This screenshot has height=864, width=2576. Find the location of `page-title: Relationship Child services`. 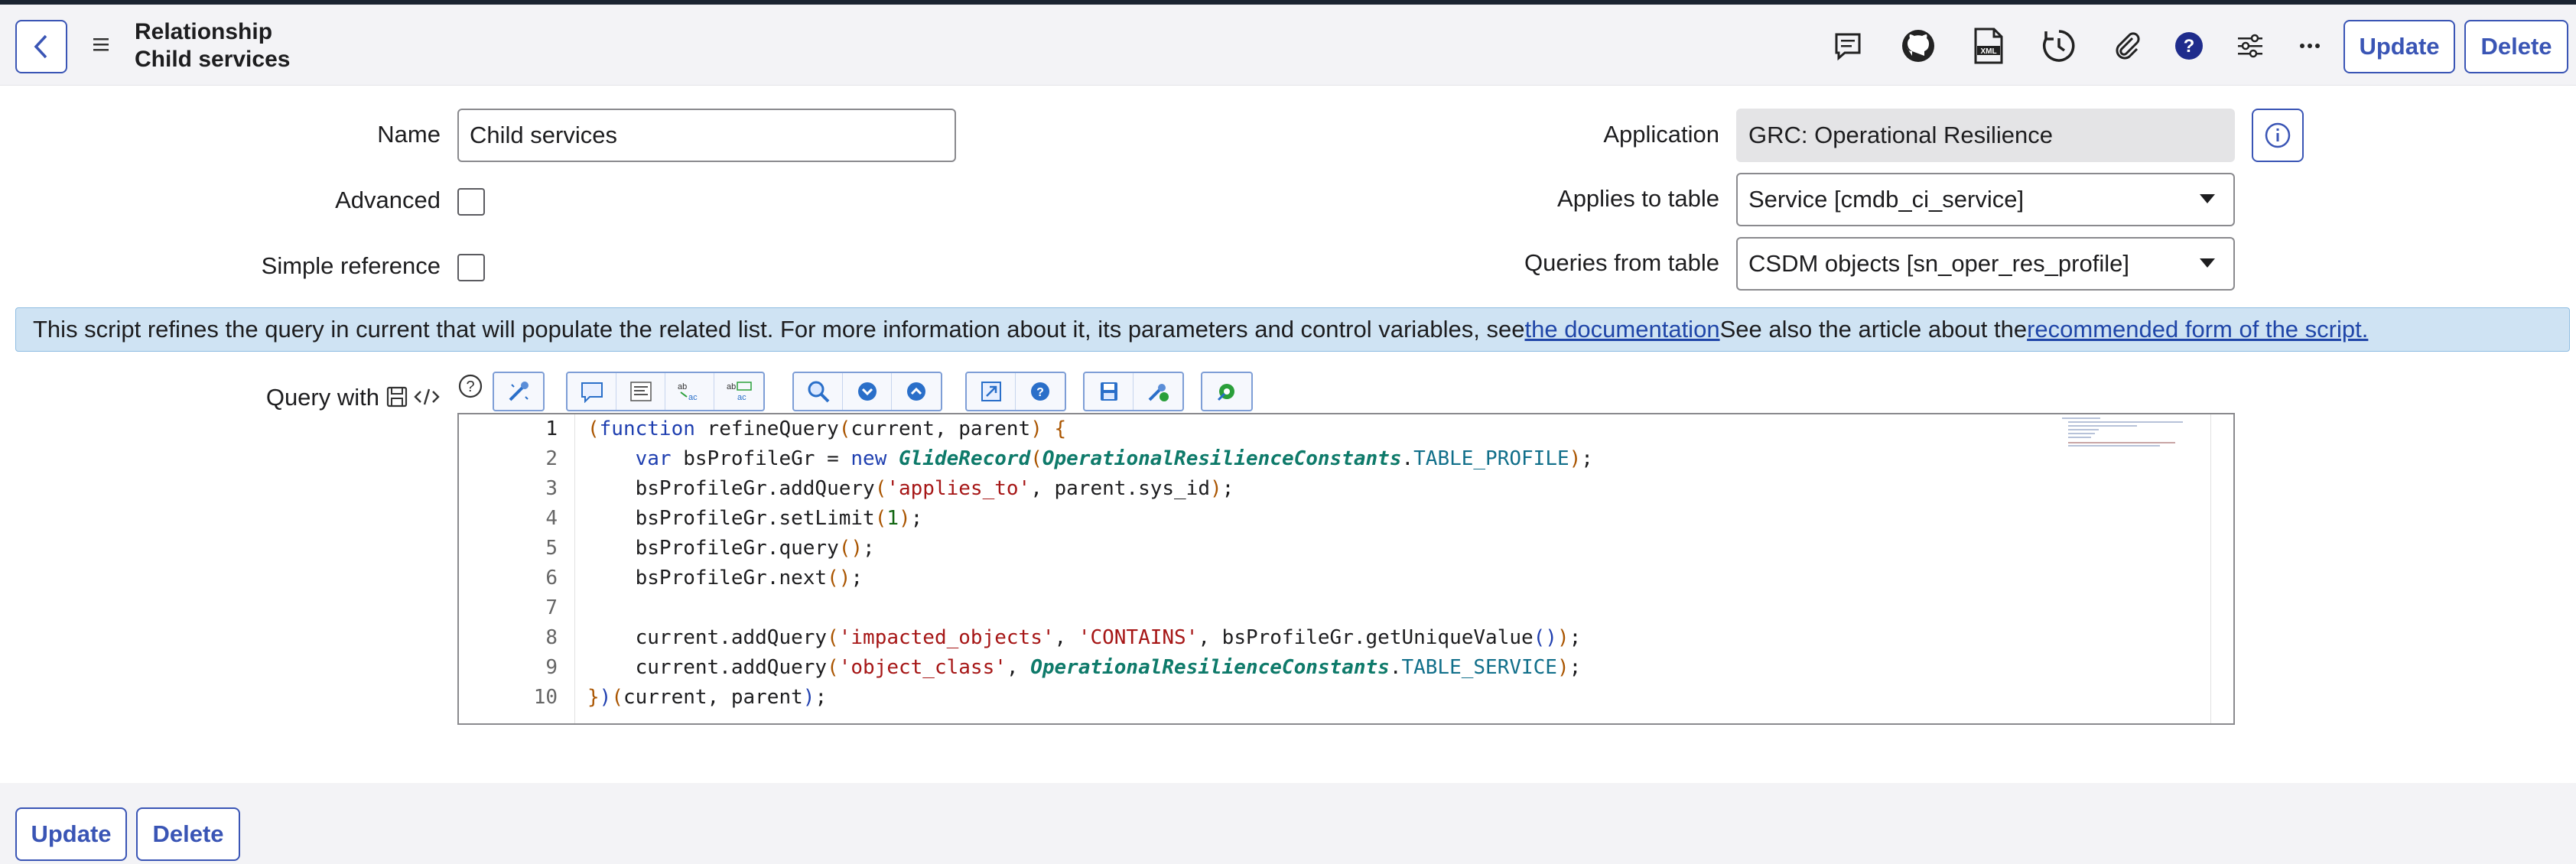

page-title: Relationship Child services is located at coordinates (212, 45).